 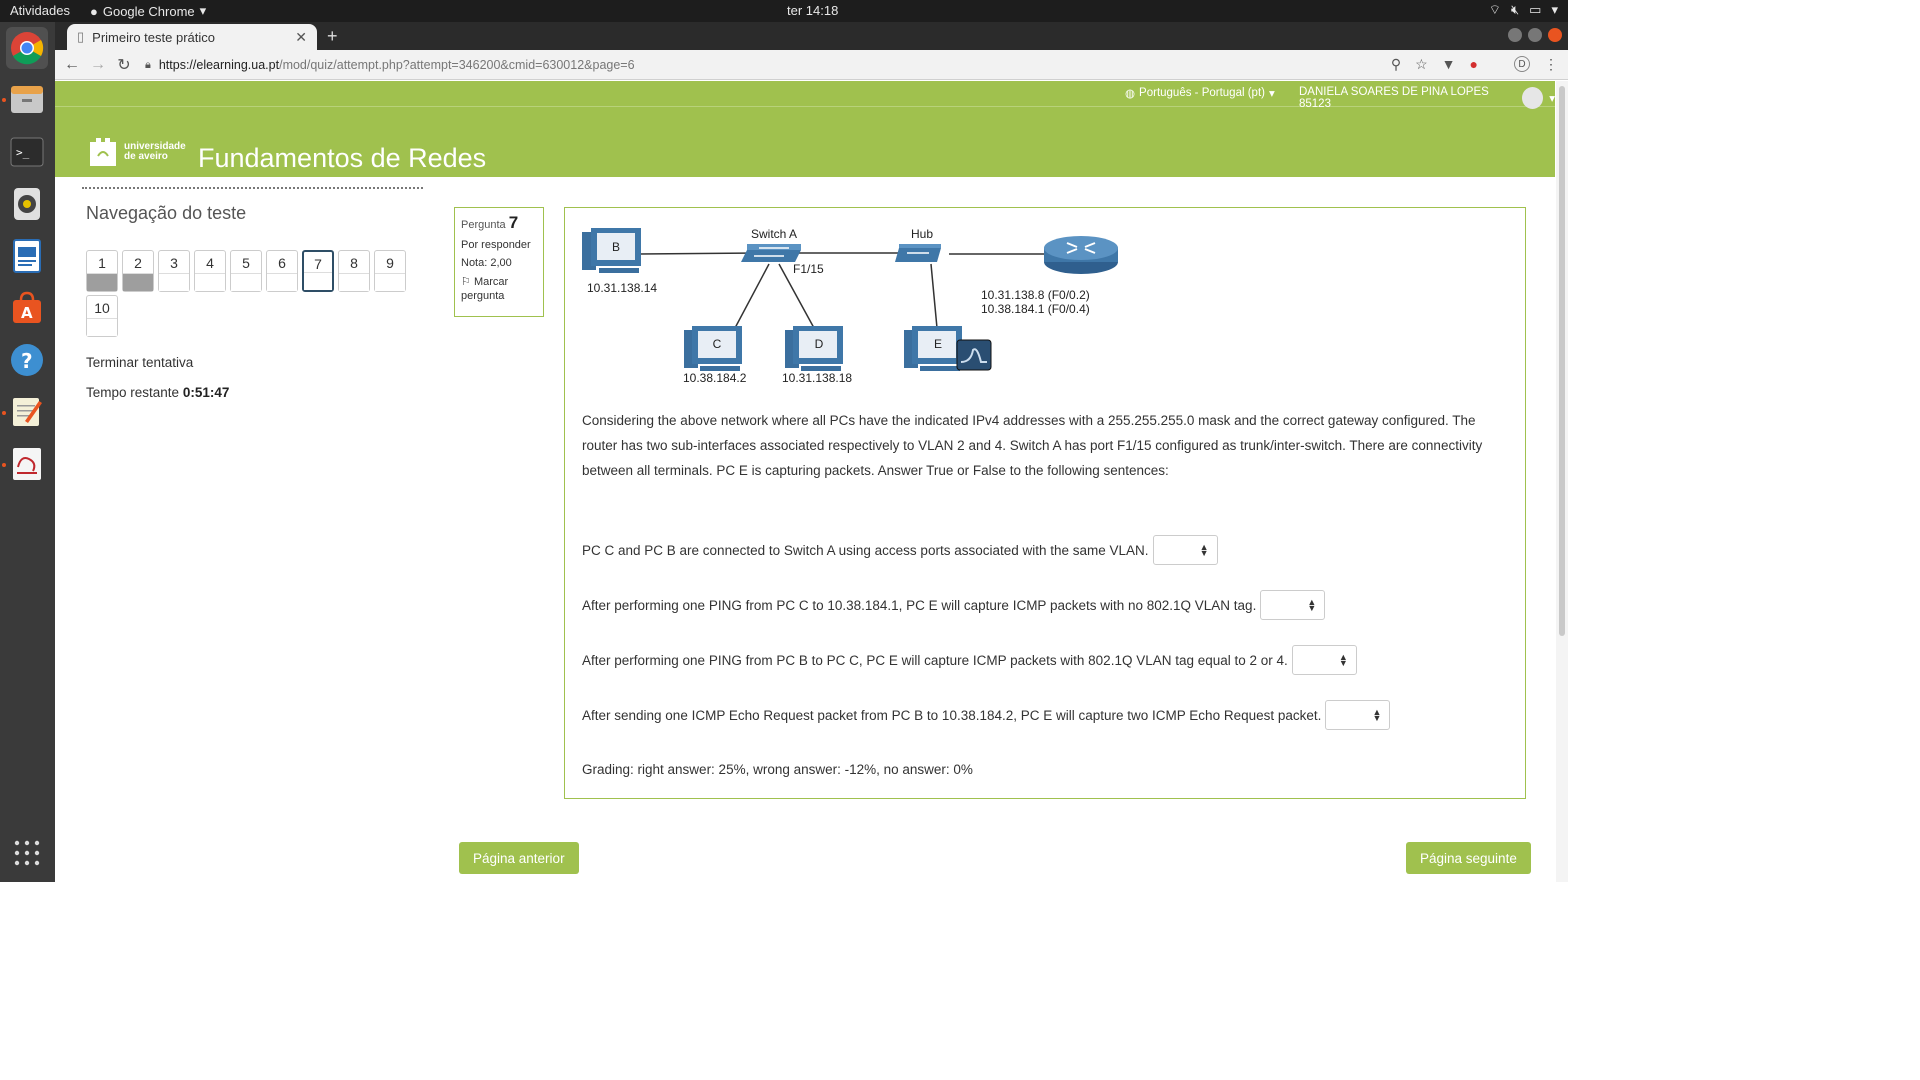 I want to click on chrome-icon, so click(x=27, y=48).